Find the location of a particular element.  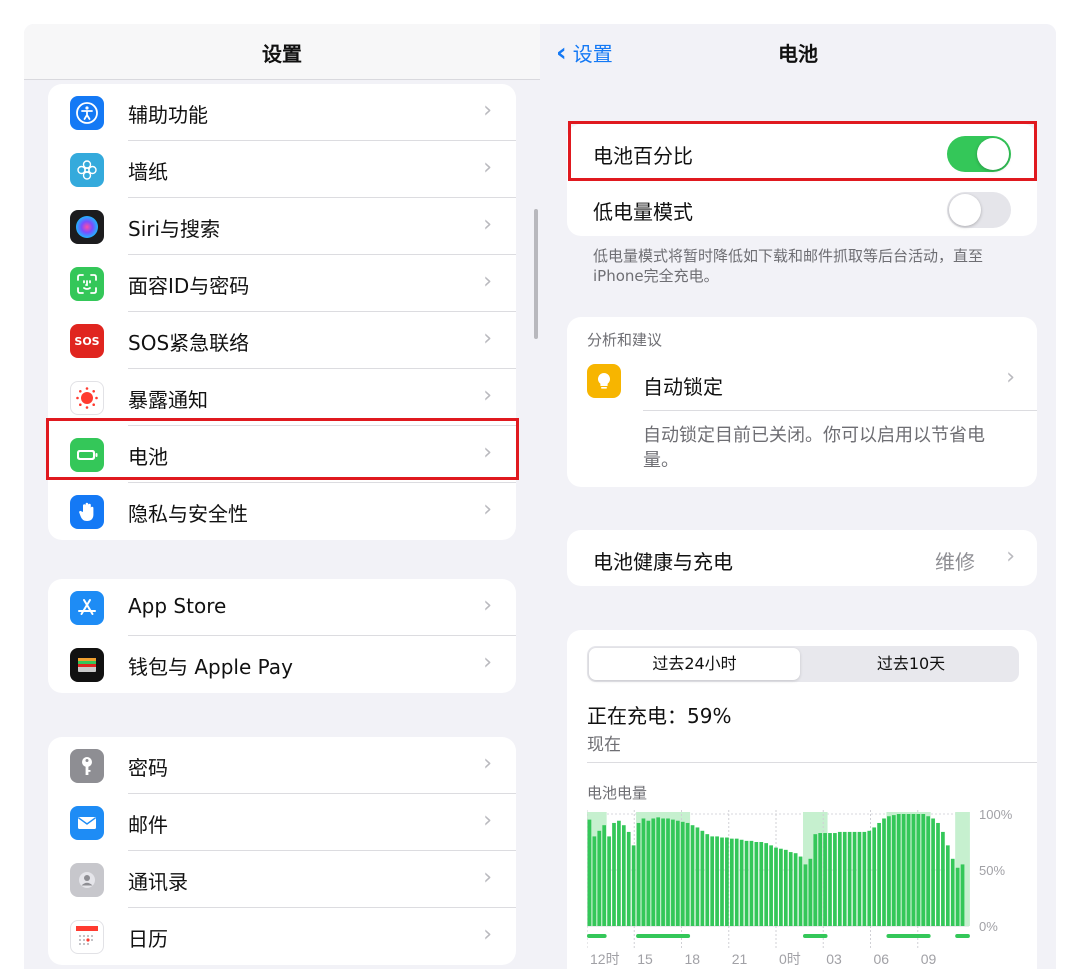

sidebar-item-emergency-sos: SOS SOS紧急联络 › is located at coordinates (282, 340).